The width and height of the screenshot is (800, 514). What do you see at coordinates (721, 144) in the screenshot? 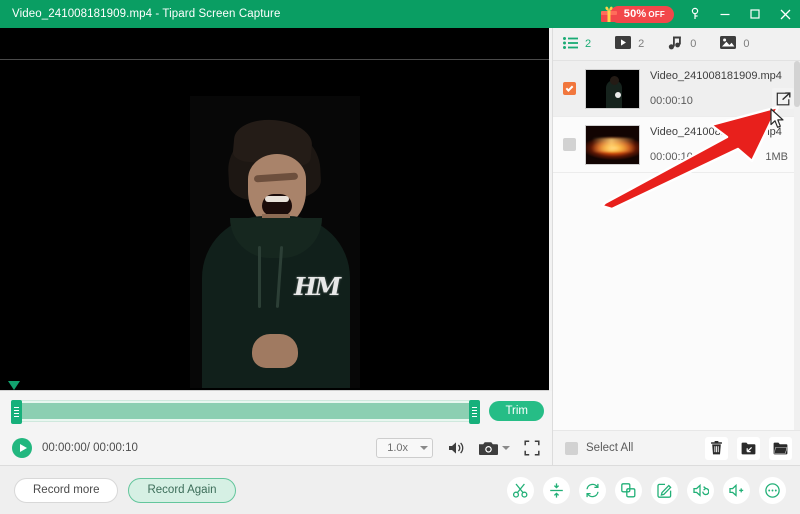
I see `file-meta: Video_241008175250.mp4 00:00:10 1MB` at bounding box center [721, 144].